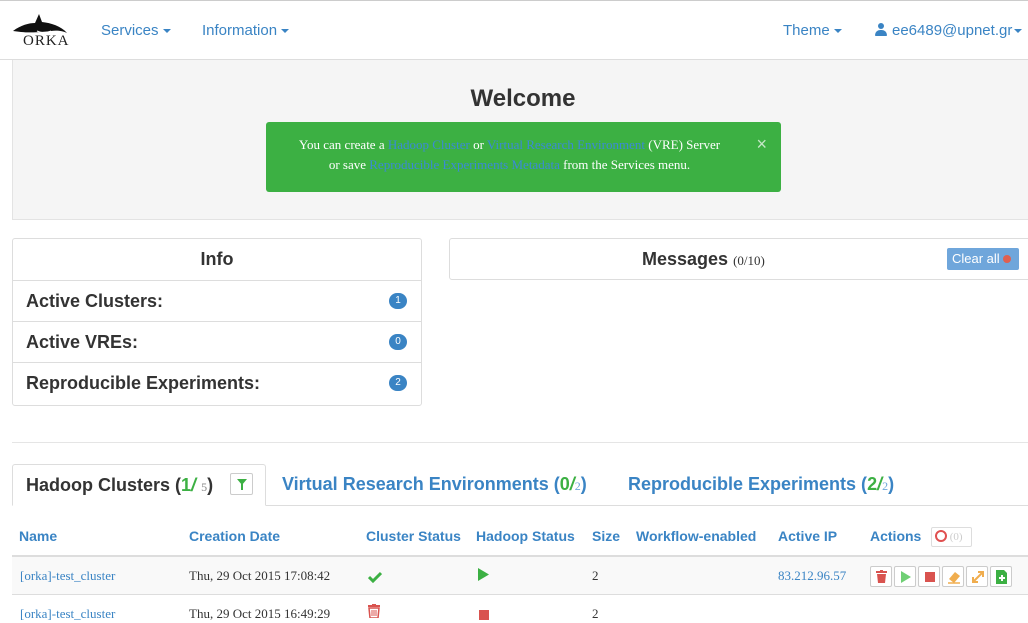 The height and width of the screenshot is (623, 1028). What do you see at coordinates (749, 260) in the screenshot?
I see `messages-count: (0/10)` at bounding box center [749, 260].